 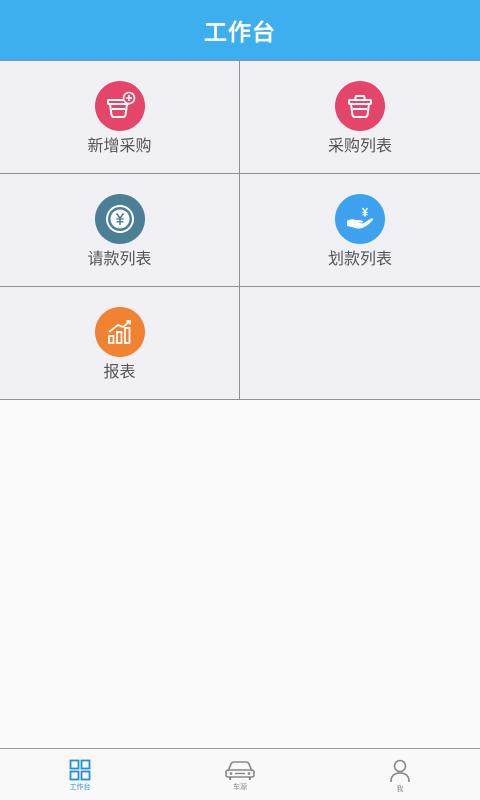 I want to click on app-header: 工作台, so click(x=240, y=30).